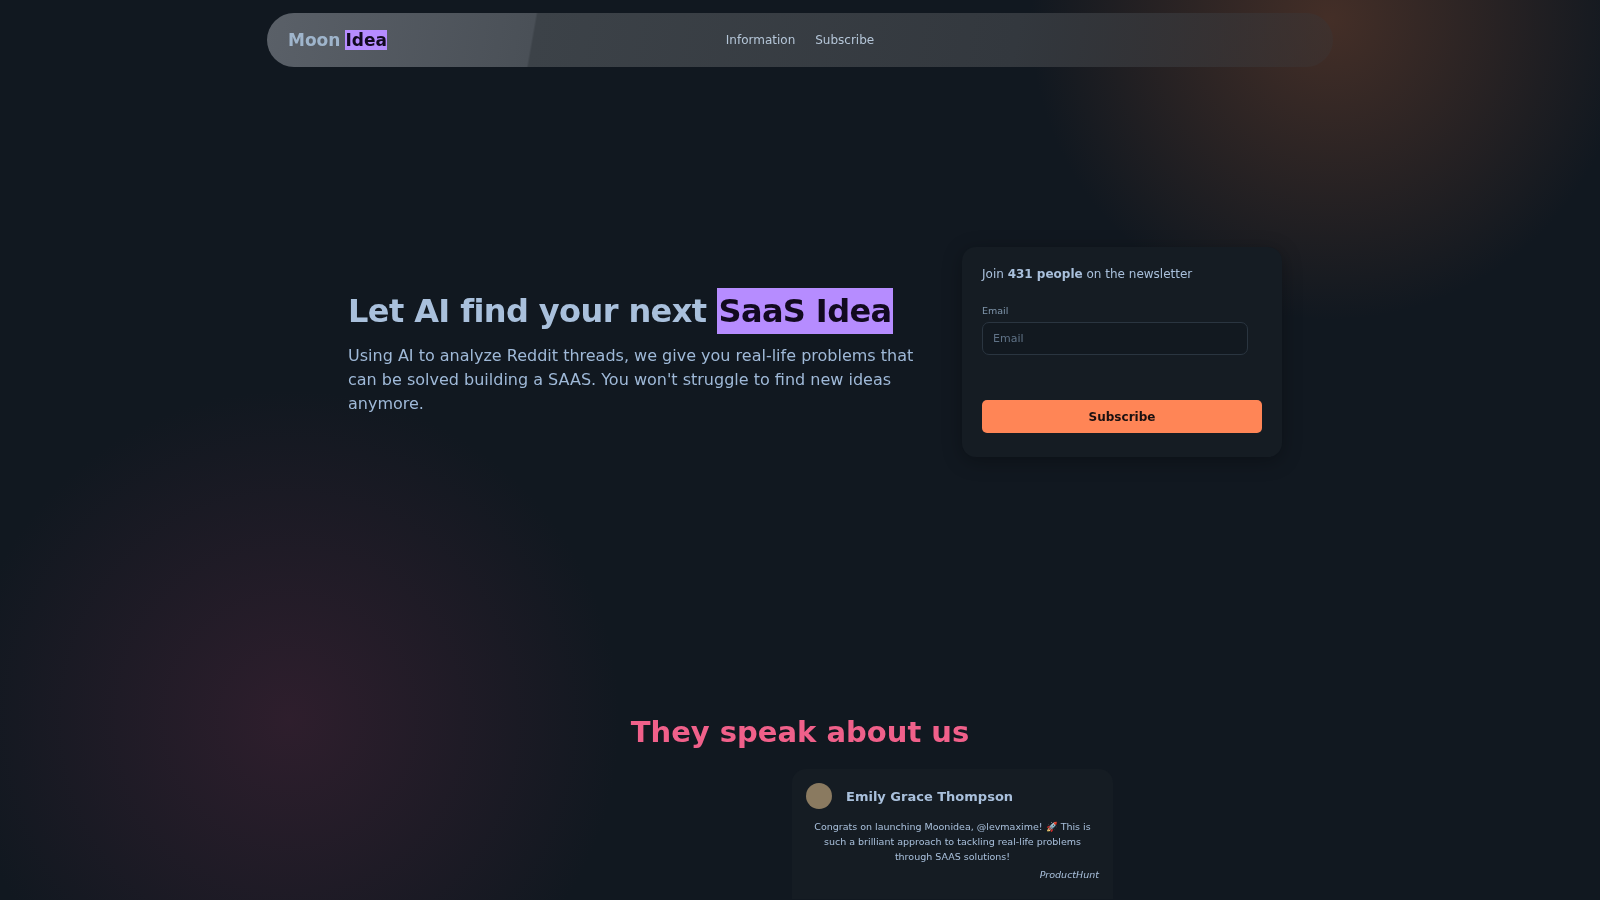 Image resolution: width=1600 pixels, height=900 pixels. What do you see at coordinates (631, 380) in the screenshot?
I see `hero-subtitle: Using AI to analyze Reddit threads, we give you real-life problems that can be solved building a SAAS. You won't struggle to find new ideas anymore.` at bounding box center [631, 380].